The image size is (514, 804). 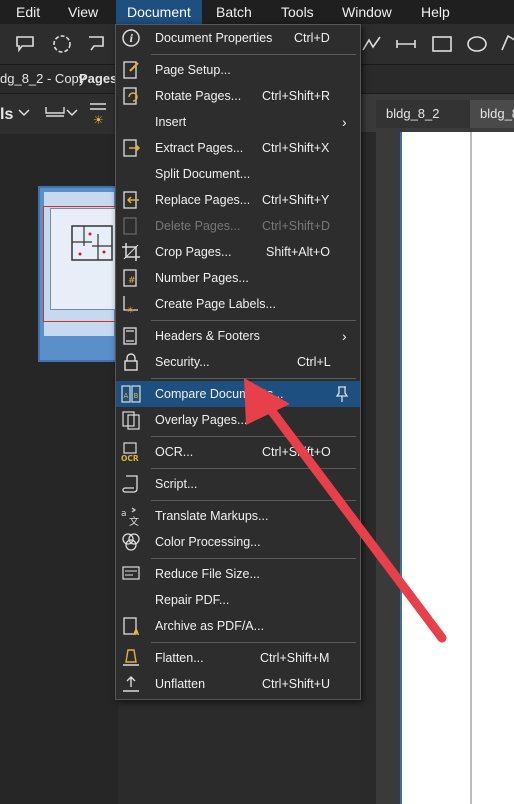 What do you see at coordinates (159, 12) in the screenshot?
I see `menu-document: Document` at bounding box center [159, 12].